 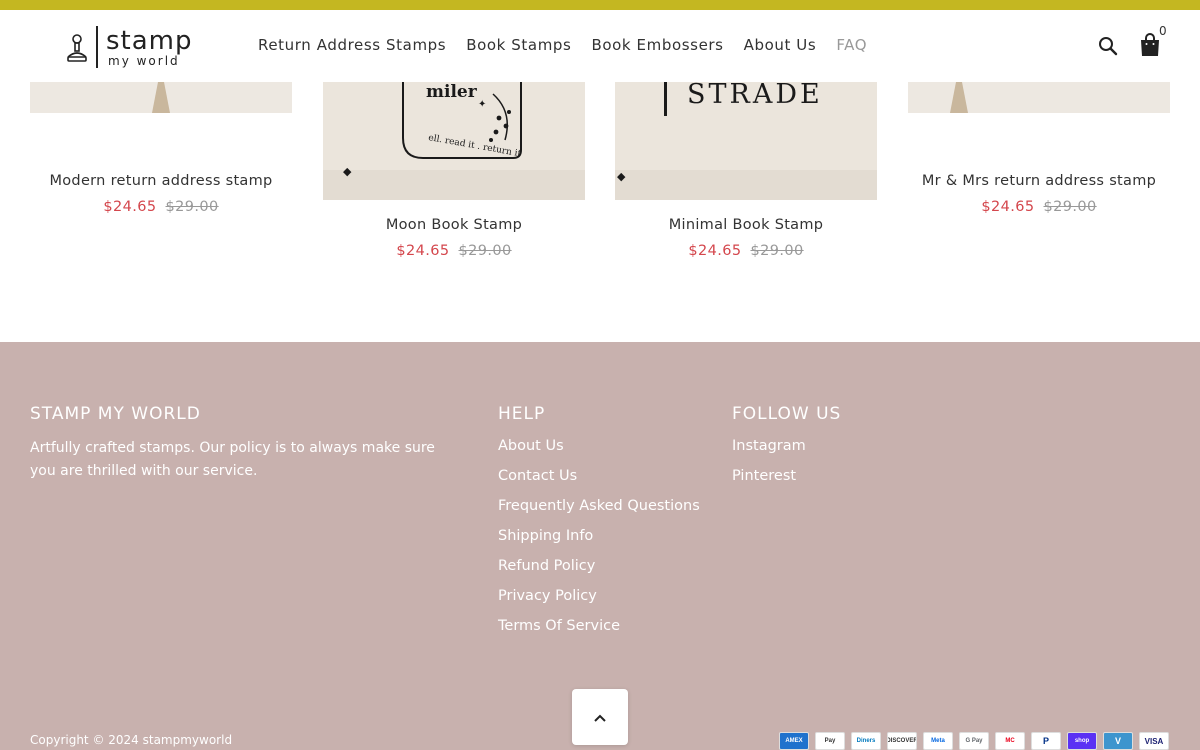 I want to click on footer-link-label: Terms Of Service, so click(x=559, y=626).